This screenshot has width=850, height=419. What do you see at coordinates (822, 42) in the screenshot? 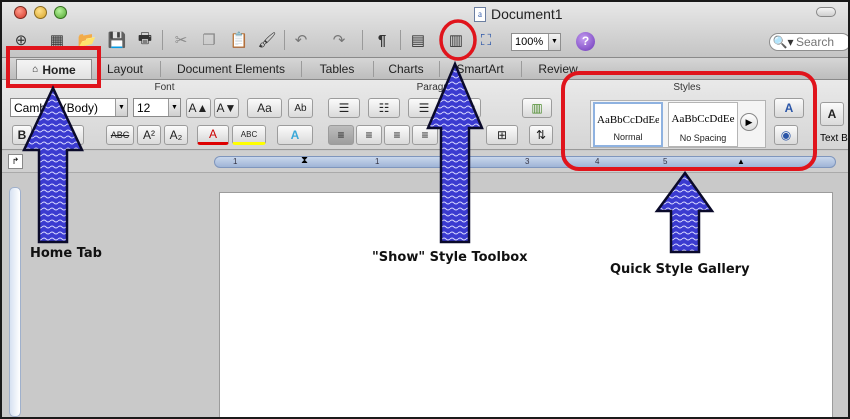
I see `search-input` at bounding box center [822, 42].